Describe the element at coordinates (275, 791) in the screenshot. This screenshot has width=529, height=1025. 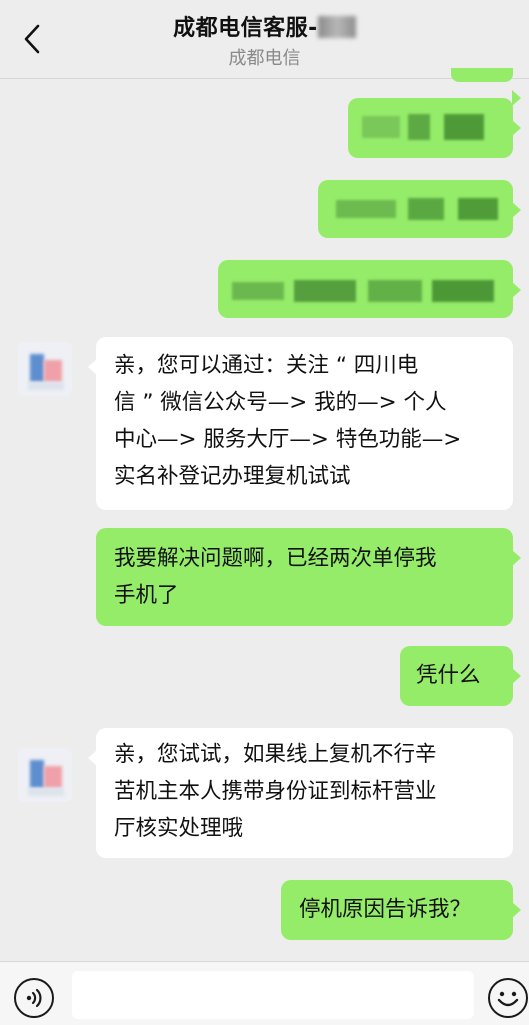
I see `message-line: 苦机主本人携带身份证到标杆营业` at that location.